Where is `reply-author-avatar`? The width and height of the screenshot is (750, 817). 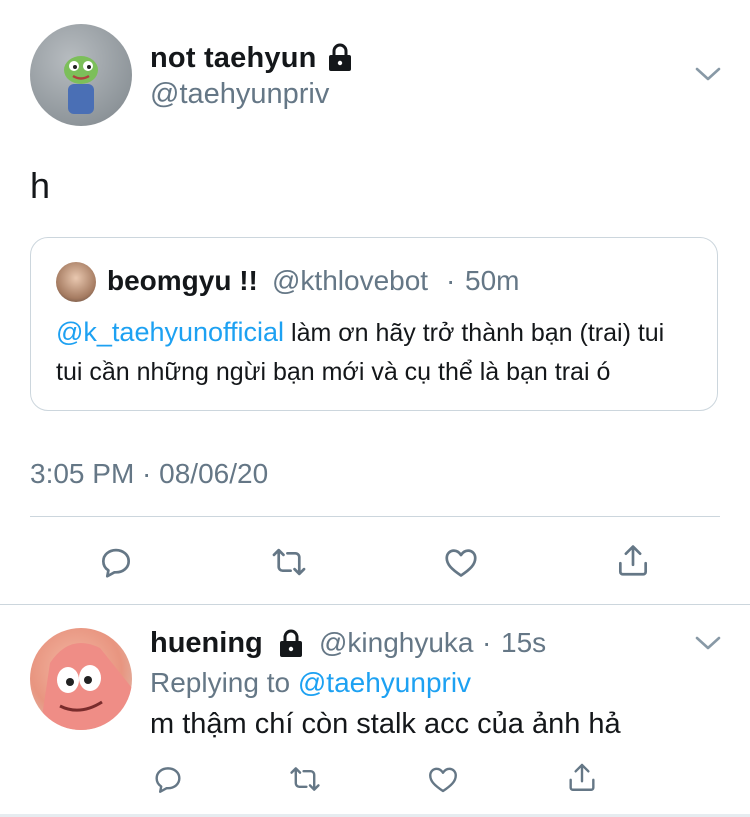
reply-author-avatar is located at coordinates (81, 679).